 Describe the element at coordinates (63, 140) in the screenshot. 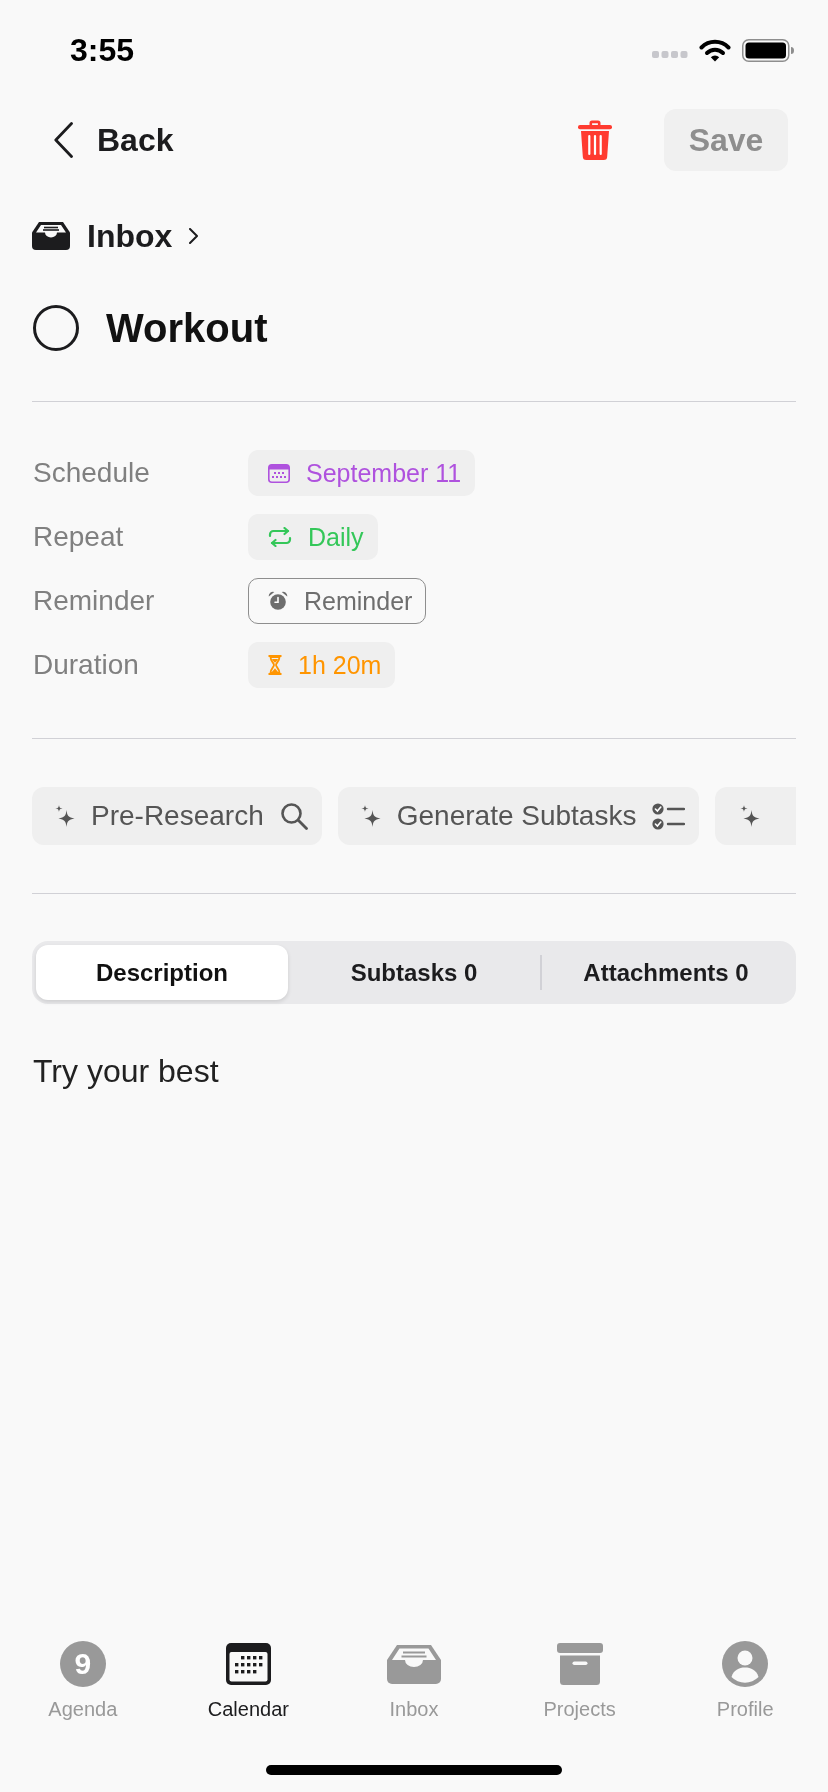

I see `chevron-left-icon` at that location.